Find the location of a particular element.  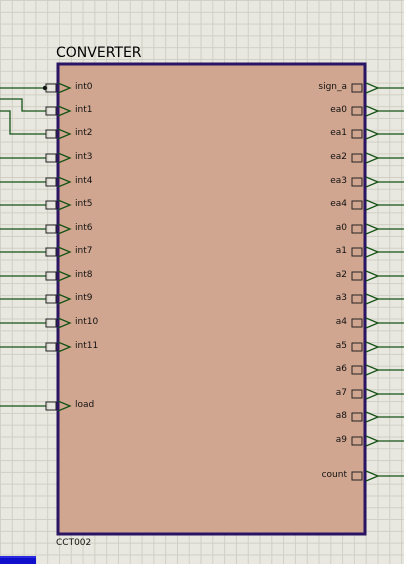

output-pin-label-ea1: ea1 is located at coordinates (338, 133).